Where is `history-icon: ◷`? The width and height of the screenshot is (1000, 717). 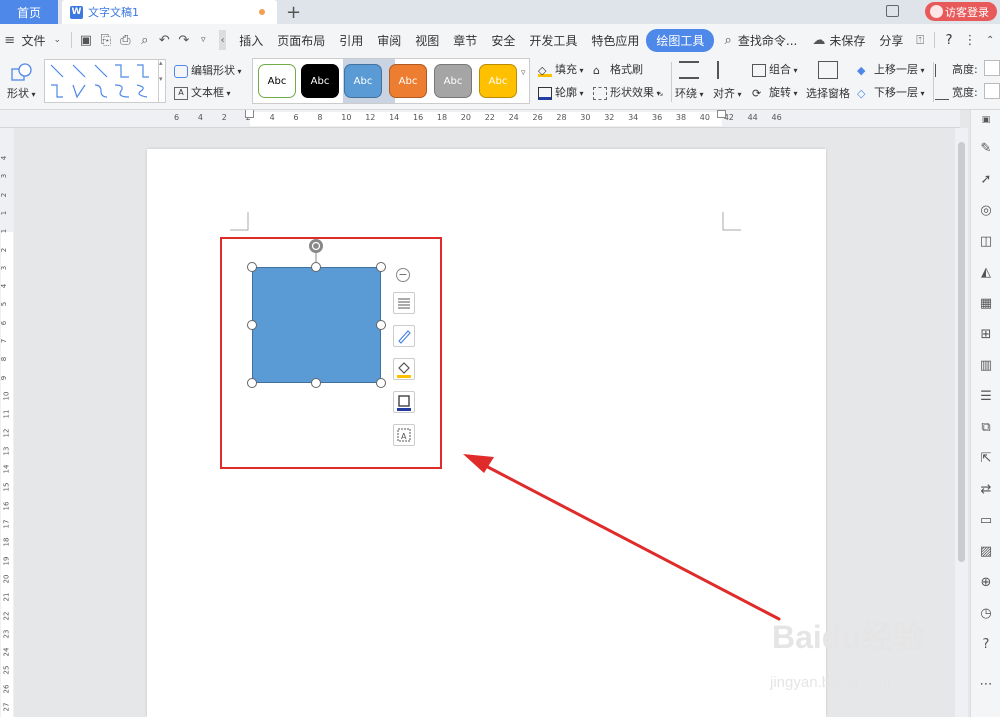
history-icon: ◷ is located at coordinates (986, 613).